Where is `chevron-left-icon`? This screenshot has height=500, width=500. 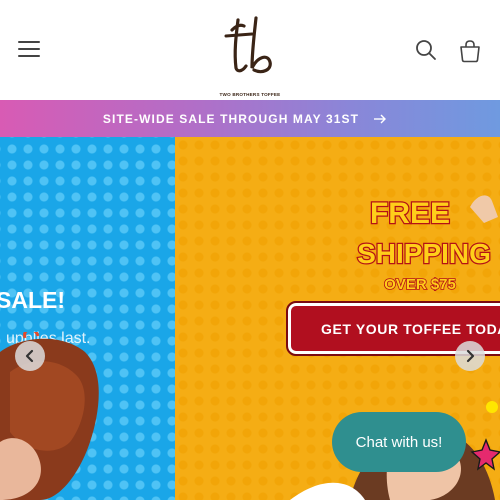
chevron-left-icon is located at coordinates (29, 356).